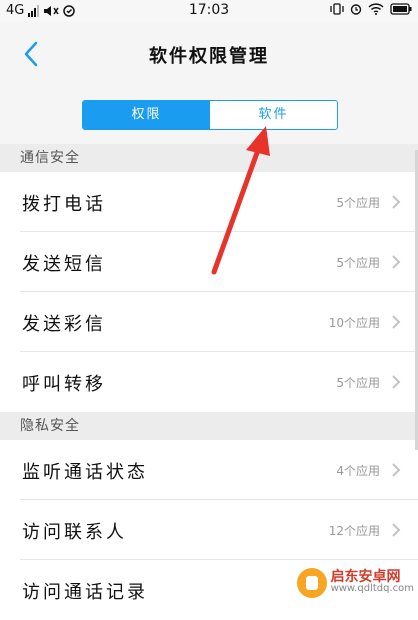 The height and width of the screenshot is (620, 418). Describe the element at coordinates (273, 115) in the screenshot. I see `tab-software: 软件` at that location.